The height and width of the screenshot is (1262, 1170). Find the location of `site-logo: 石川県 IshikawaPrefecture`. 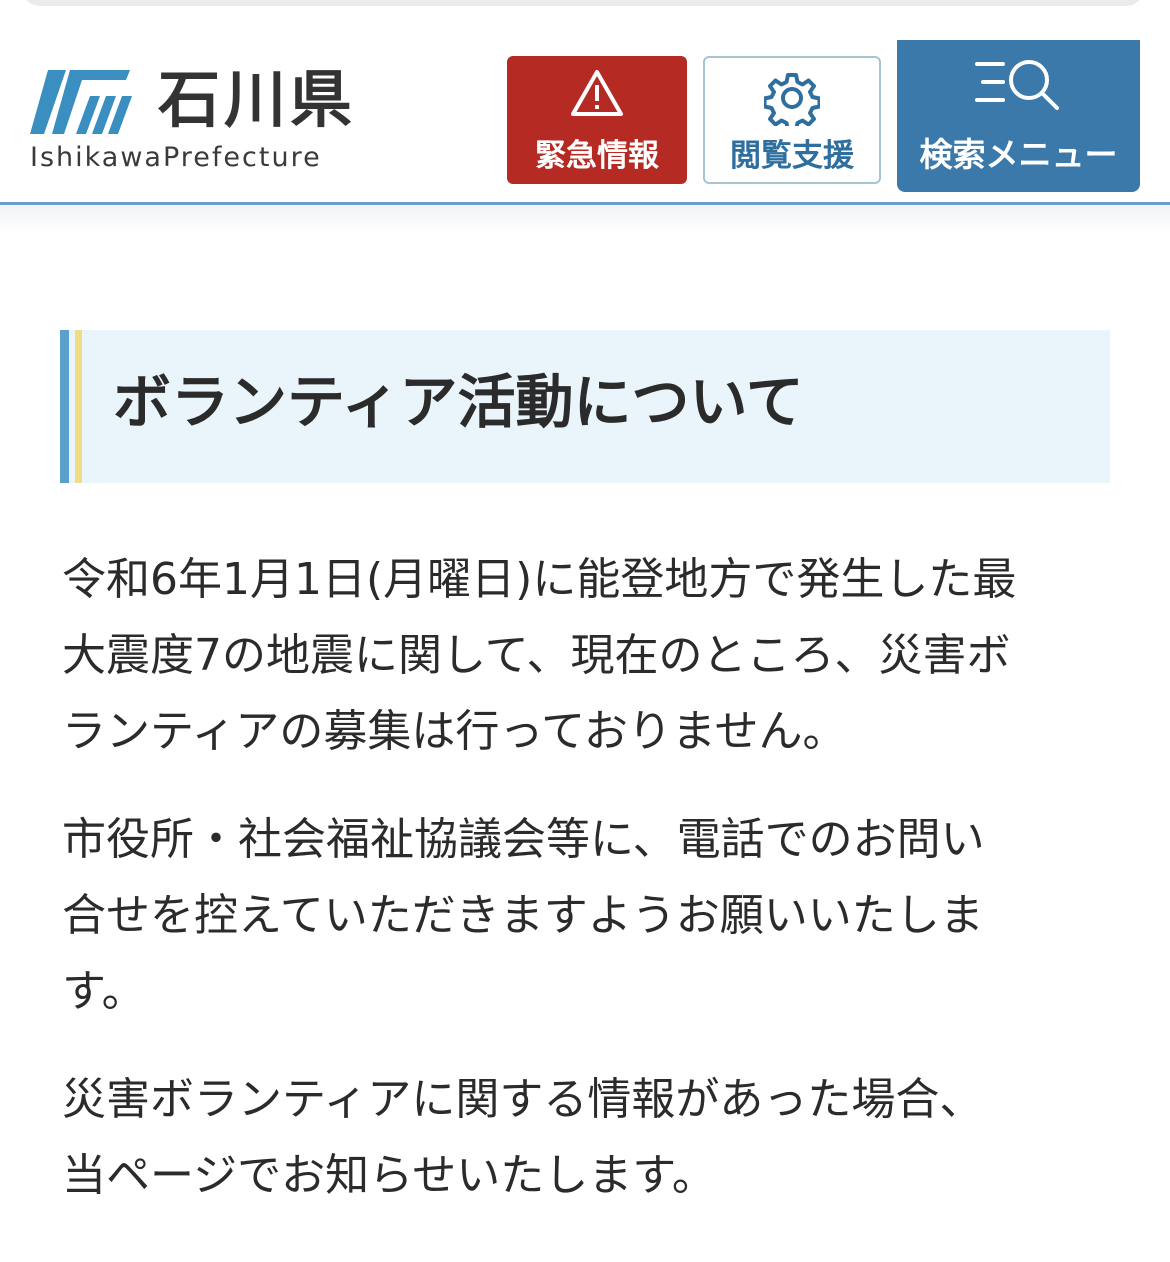

site-logo: 石川県 IshikawaPrefecture is located at coordinates (200, 122).